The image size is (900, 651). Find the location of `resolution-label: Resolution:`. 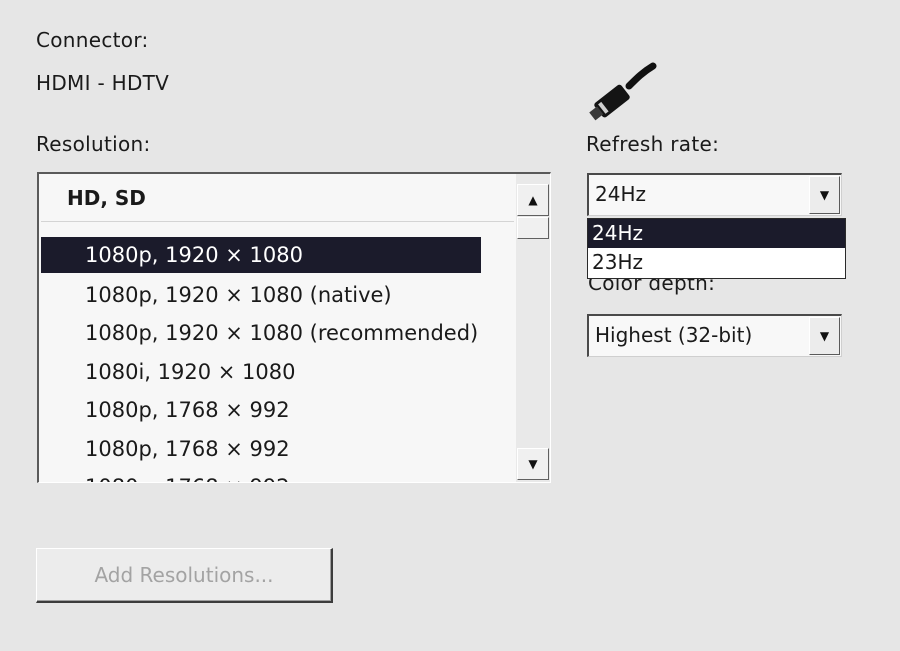

resolution-label: Resolution: is located at coordinates (93, 144).